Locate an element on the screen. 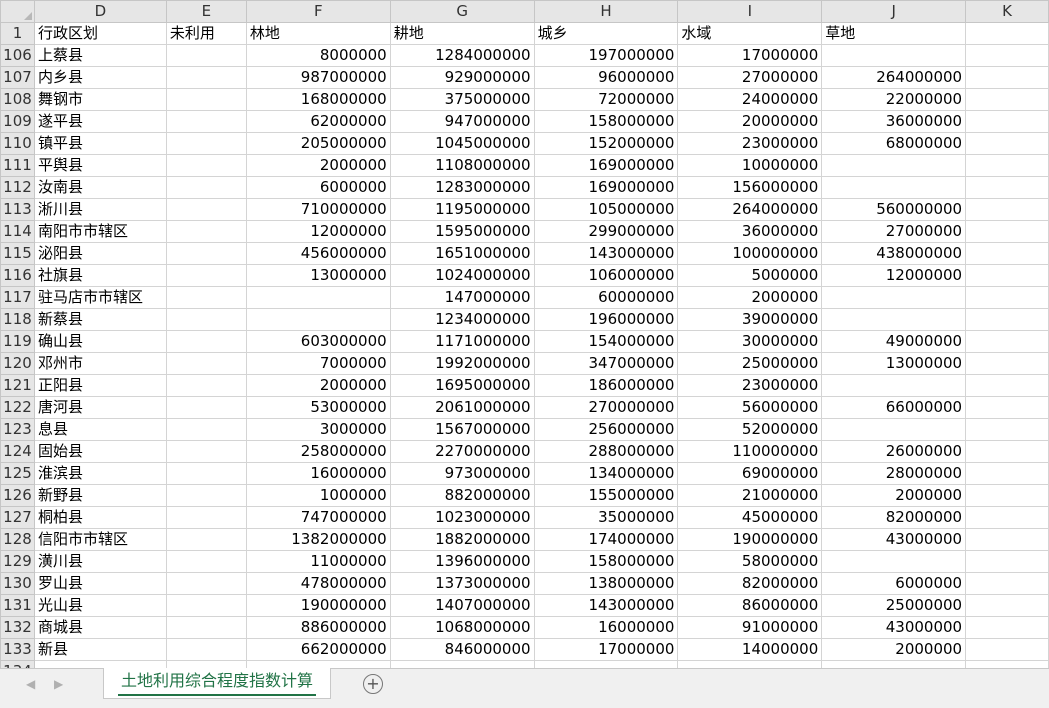 This screenshot has height=708, width=1049. cell: 45000000 is located at coordinates (750, 517).